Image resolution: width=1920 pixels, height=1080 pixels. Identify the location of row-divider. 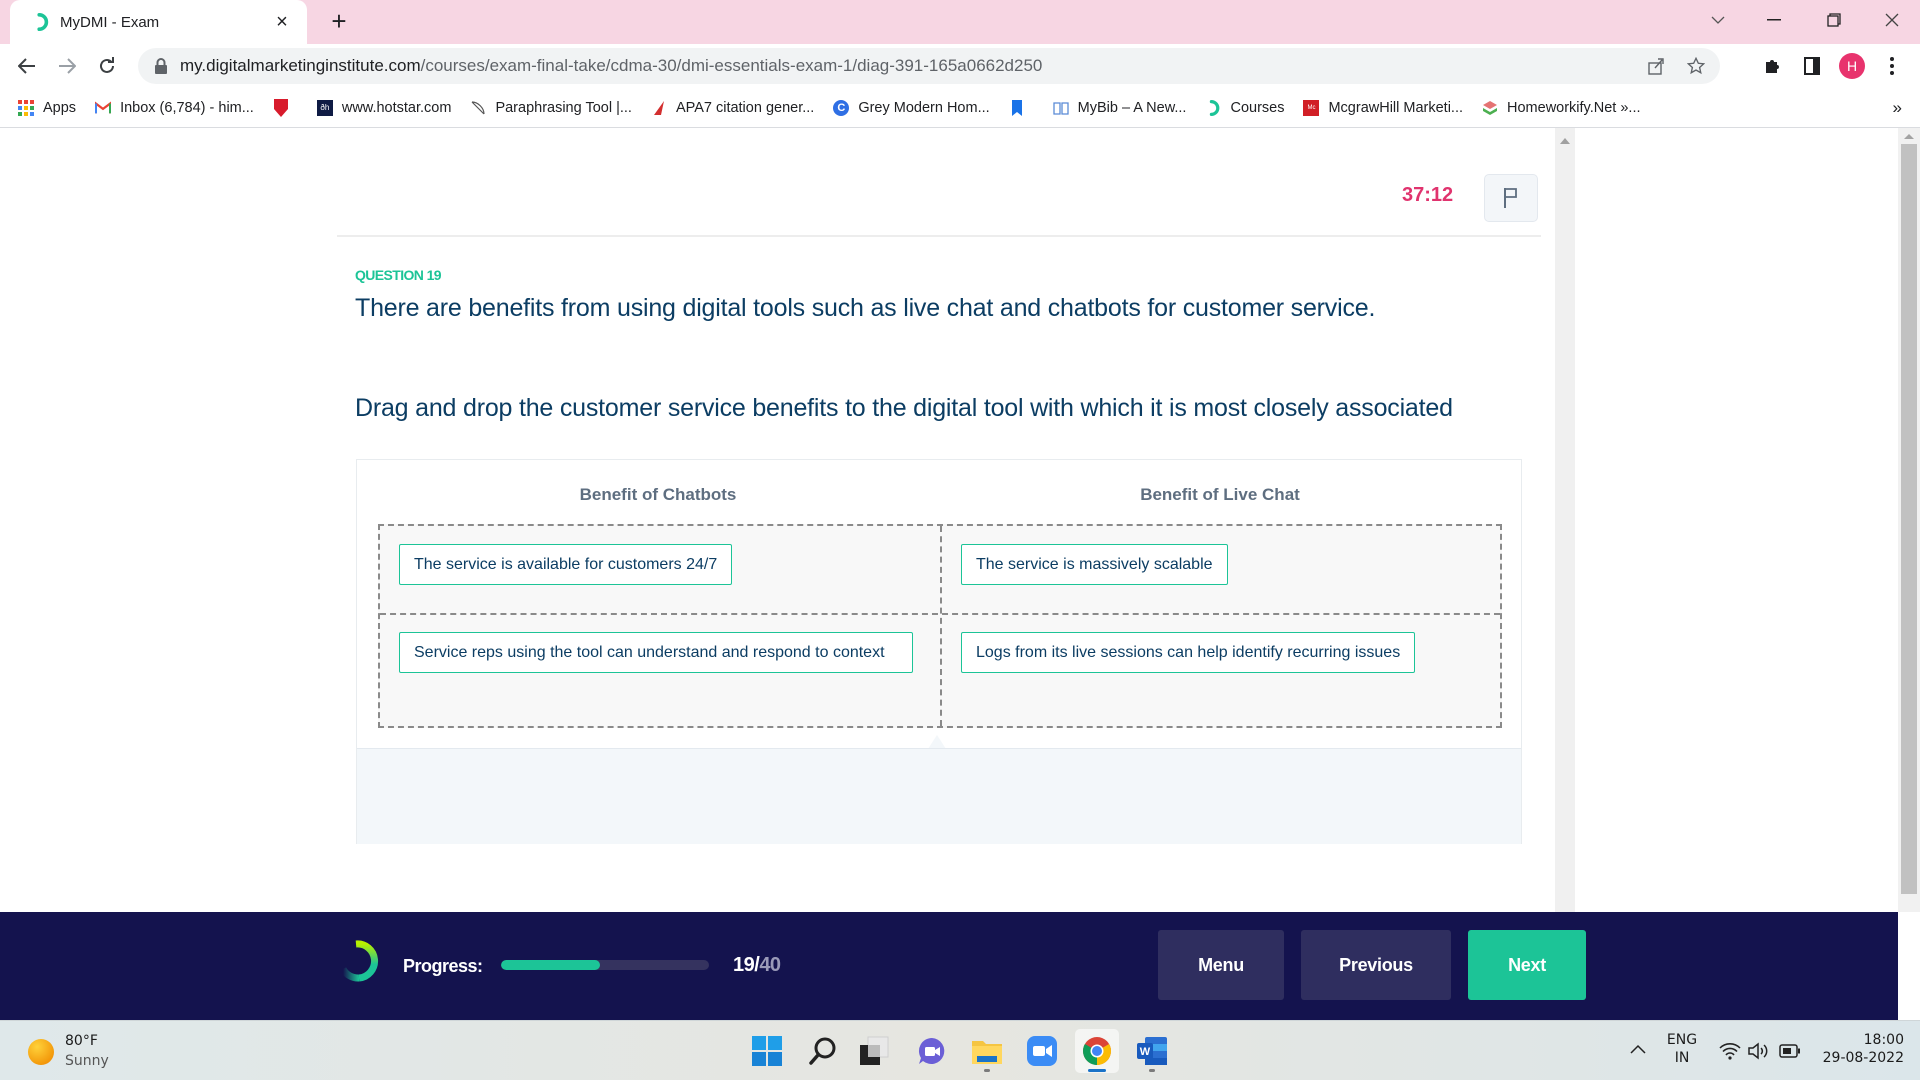
(940, 614).